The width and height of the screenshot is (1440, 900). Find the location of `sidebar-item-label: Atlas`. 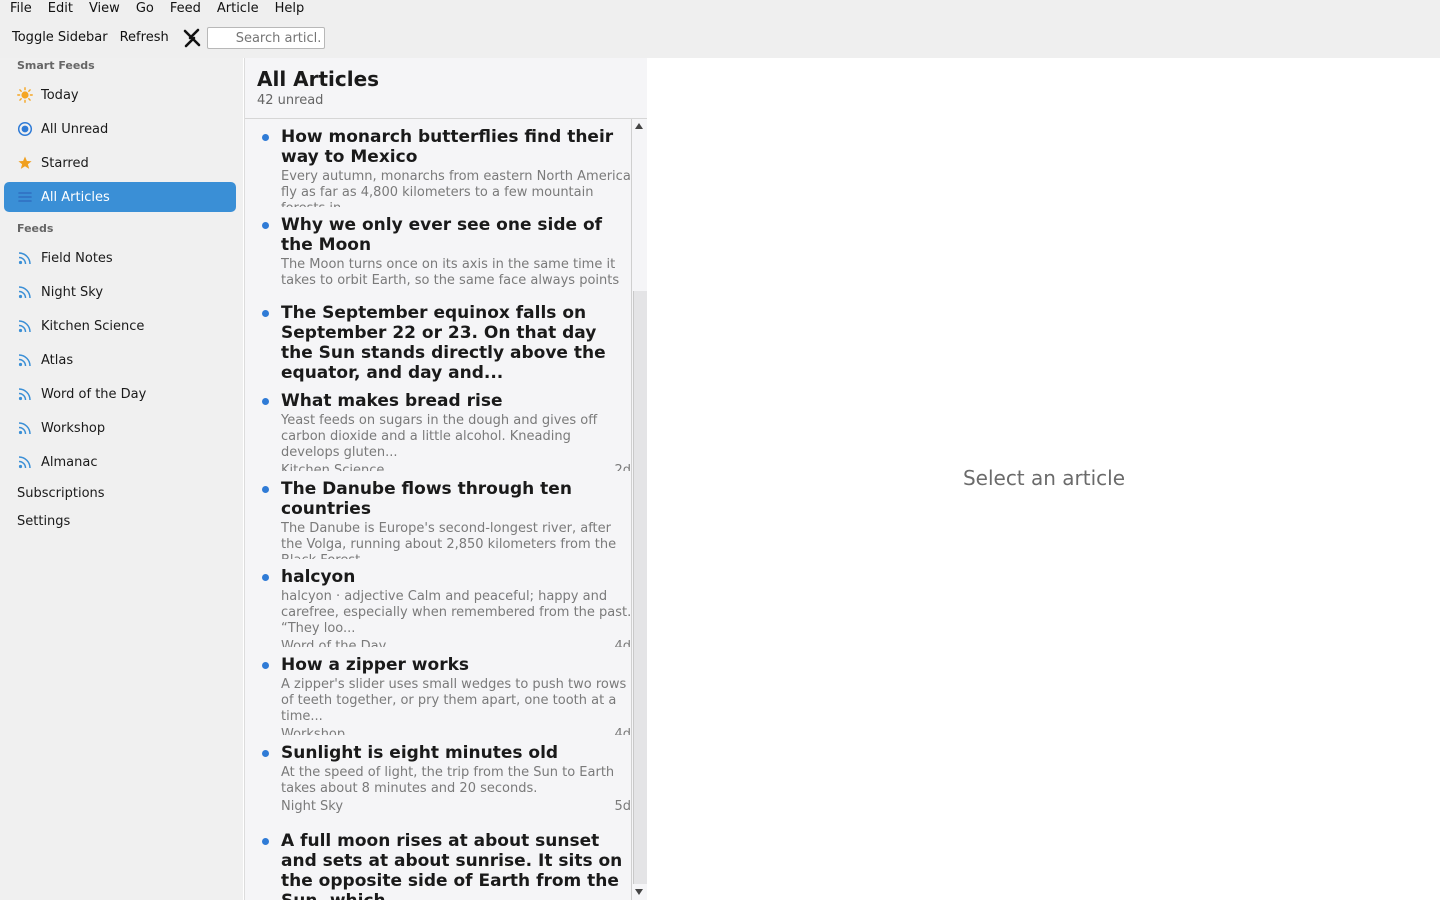

sidebar-item-label: Atlas is located at coordinates (57, 360).